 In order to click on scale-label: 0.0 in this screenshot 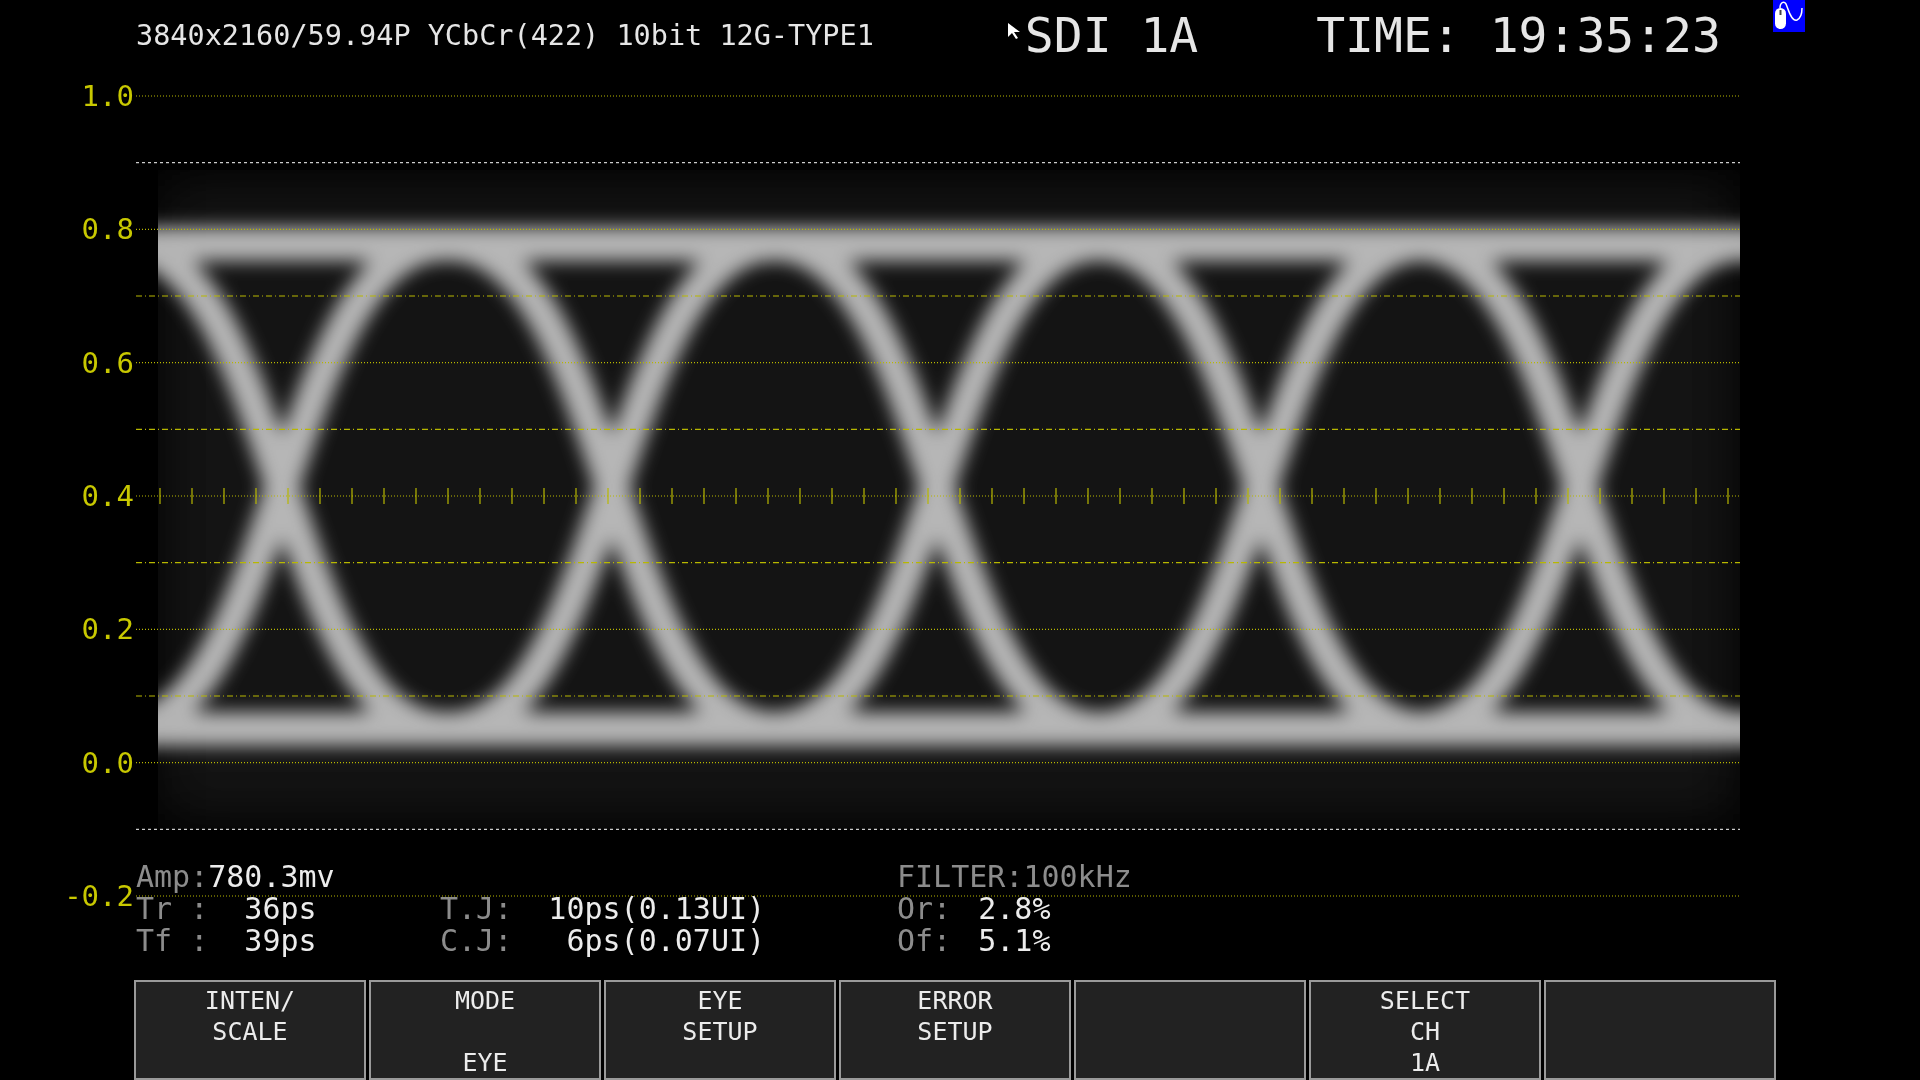, I will do `click(107, 762)`.